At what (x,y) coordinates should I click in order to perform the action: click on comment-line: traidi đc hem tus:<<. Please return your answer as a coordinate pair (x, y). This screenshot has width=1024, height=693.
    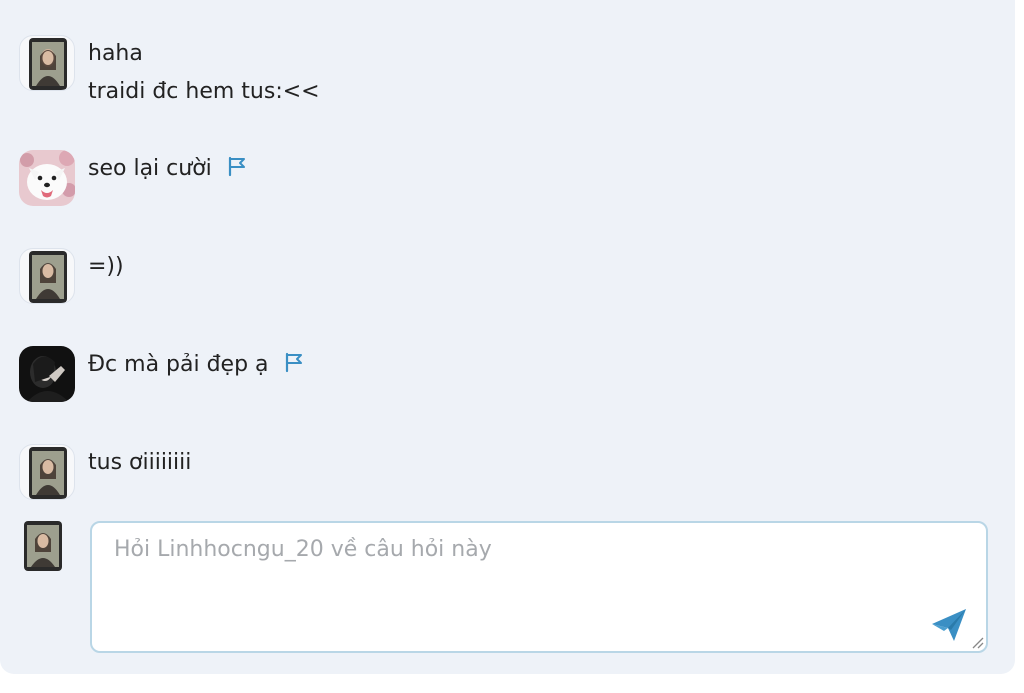
    Looking at the image, I should click on (204, 91).